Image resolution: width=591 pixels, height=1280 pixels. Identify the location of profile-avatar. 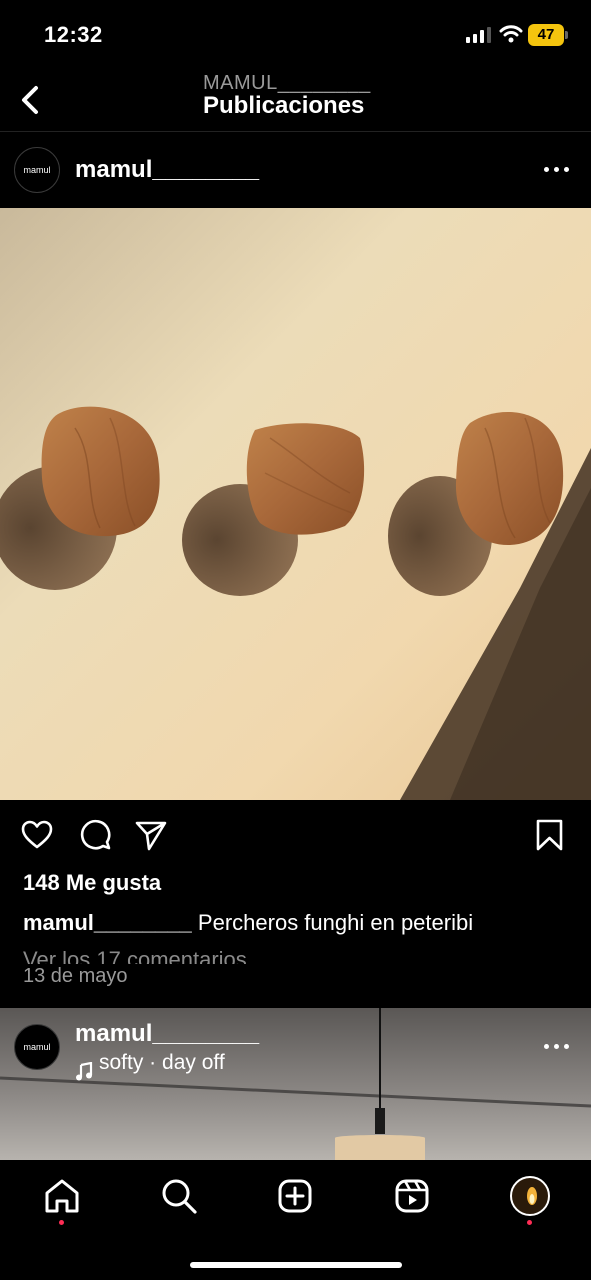
(530, 1196).